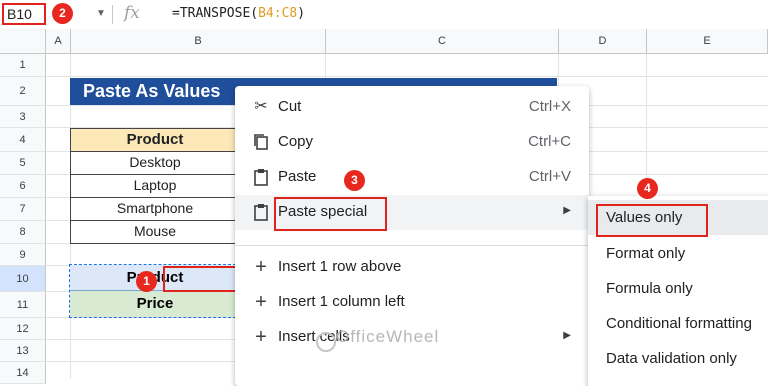  I want to click on copy-icon, so click(261, 142).